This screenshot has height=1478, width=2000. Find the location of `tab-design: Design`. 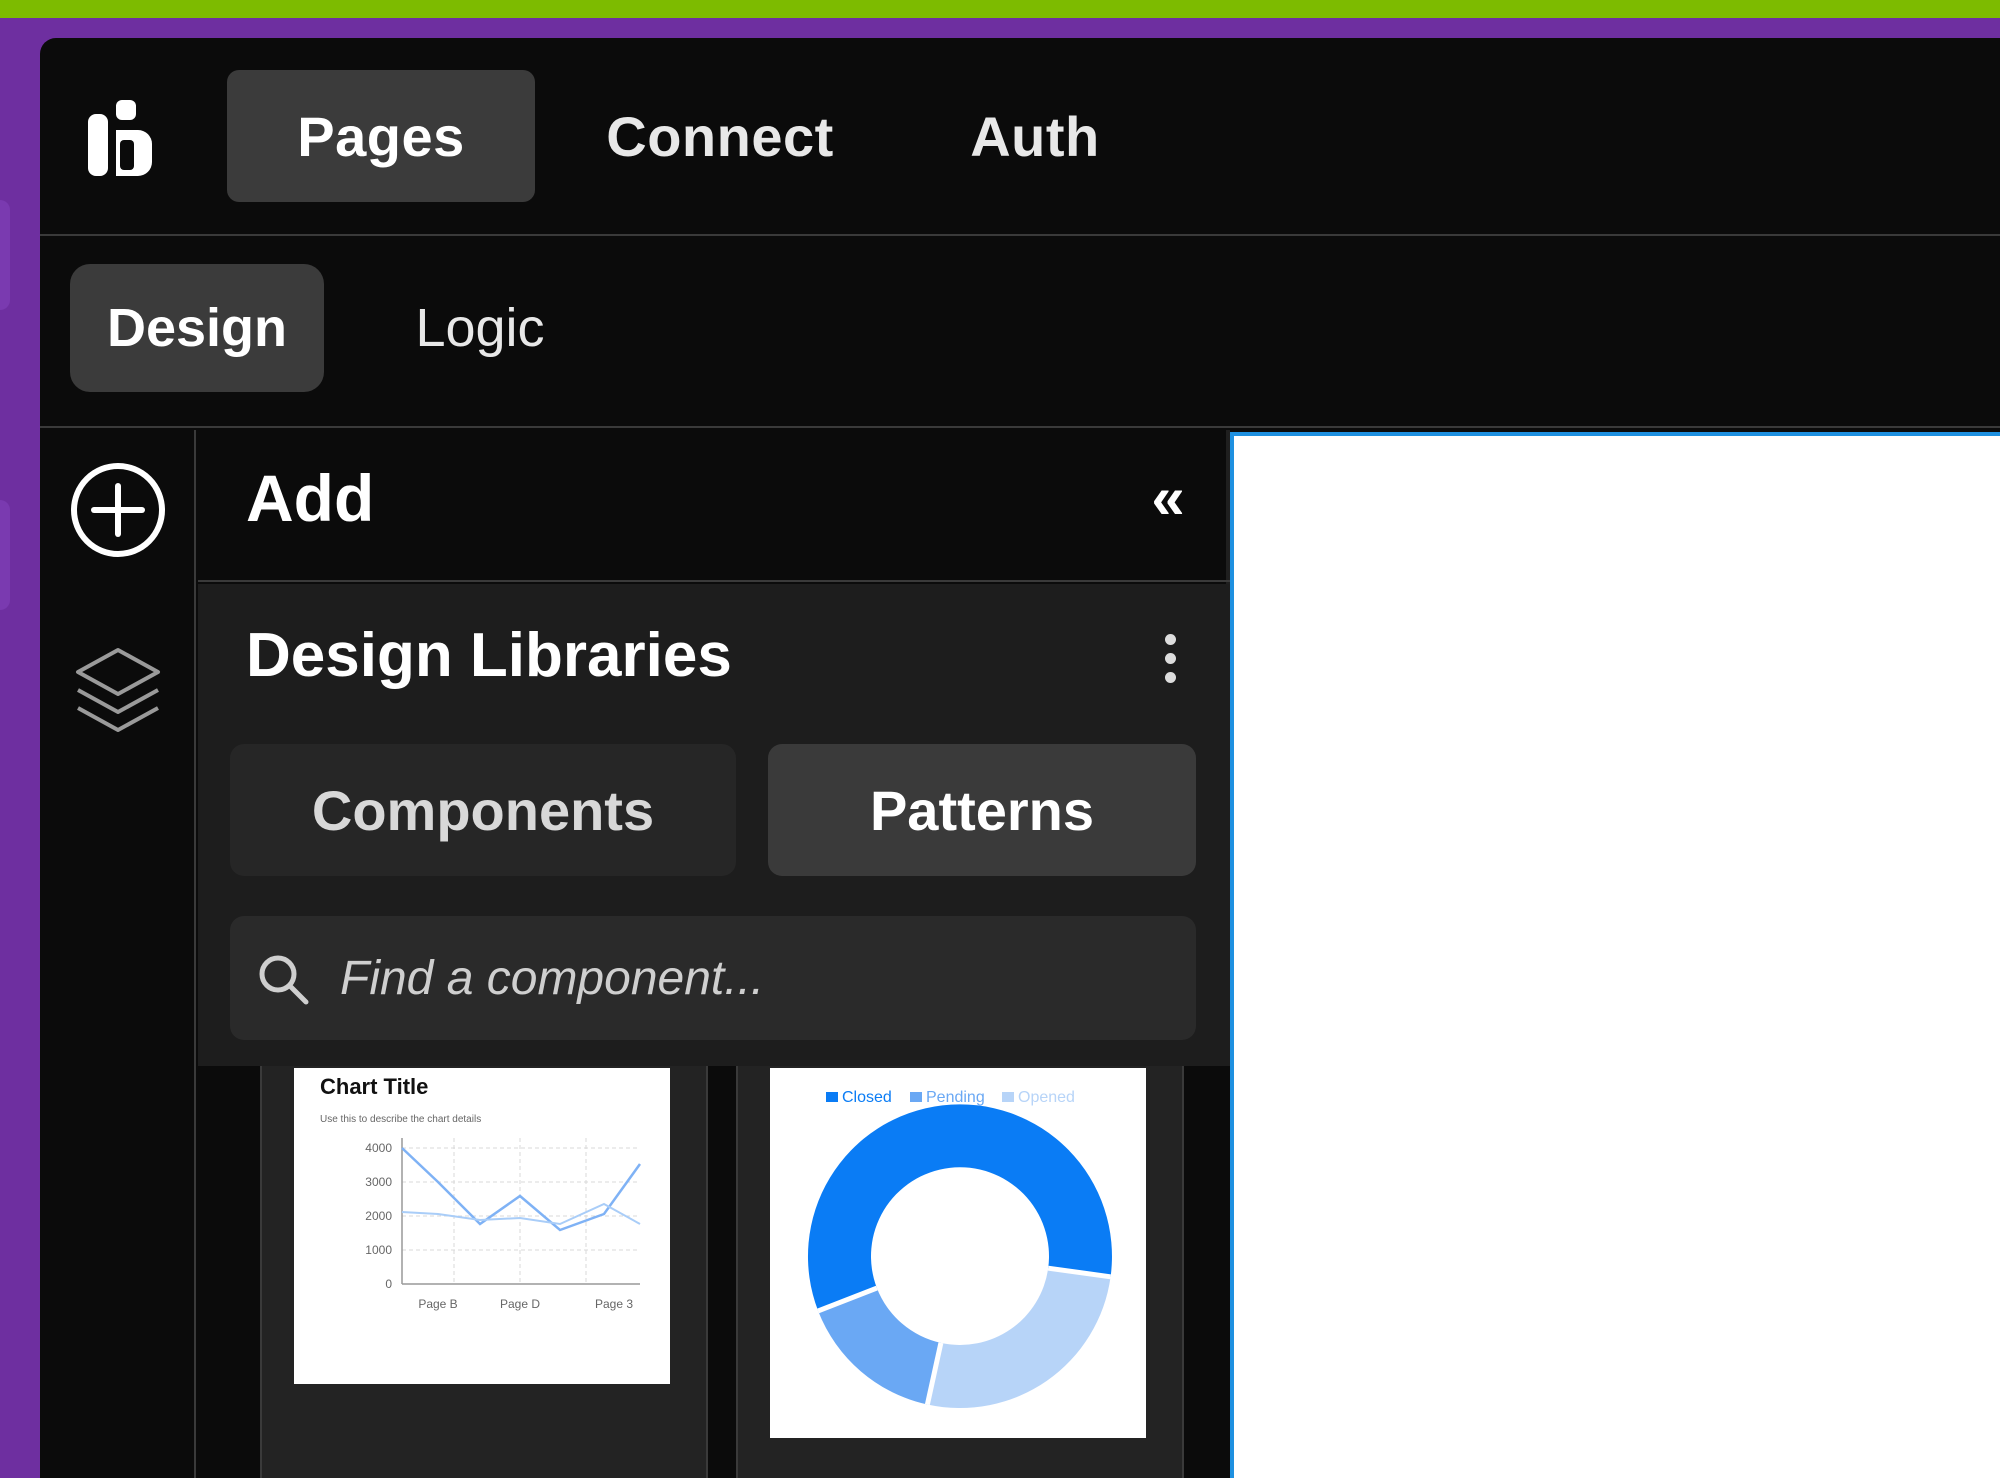

tab-design: Design is located at coordinates (197, 328).